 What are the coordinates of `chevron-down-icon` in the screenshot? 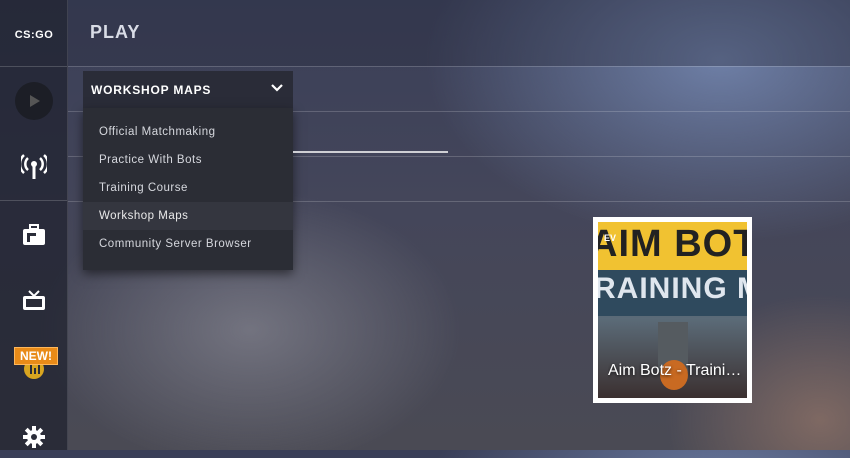 It's located at (277, 88).